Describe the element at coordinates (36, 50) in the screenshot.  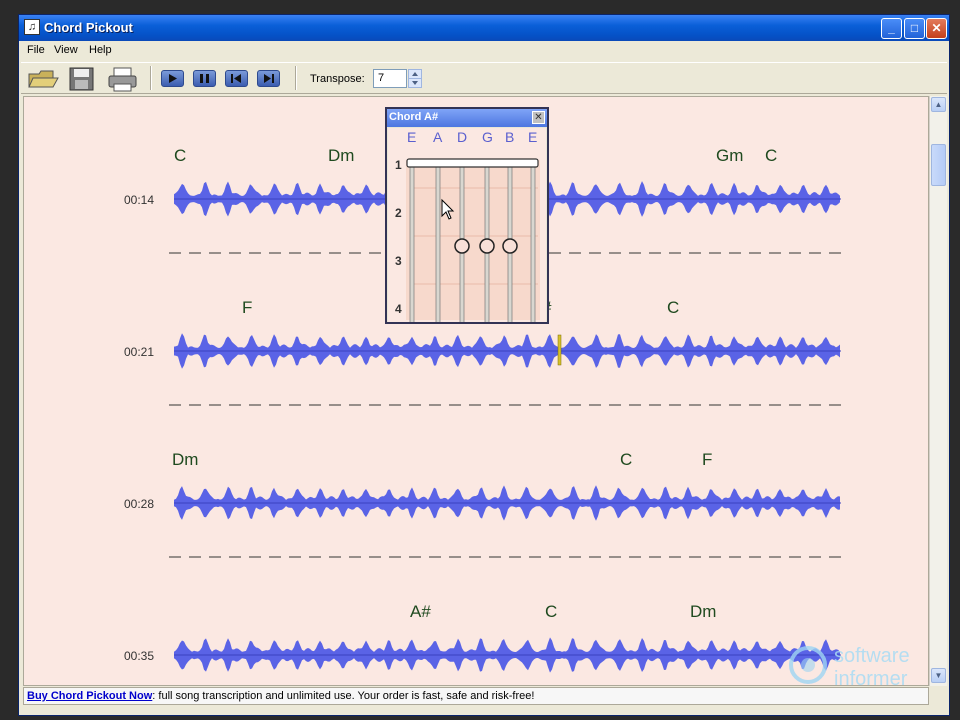
I see `menu-file: File` at that location.